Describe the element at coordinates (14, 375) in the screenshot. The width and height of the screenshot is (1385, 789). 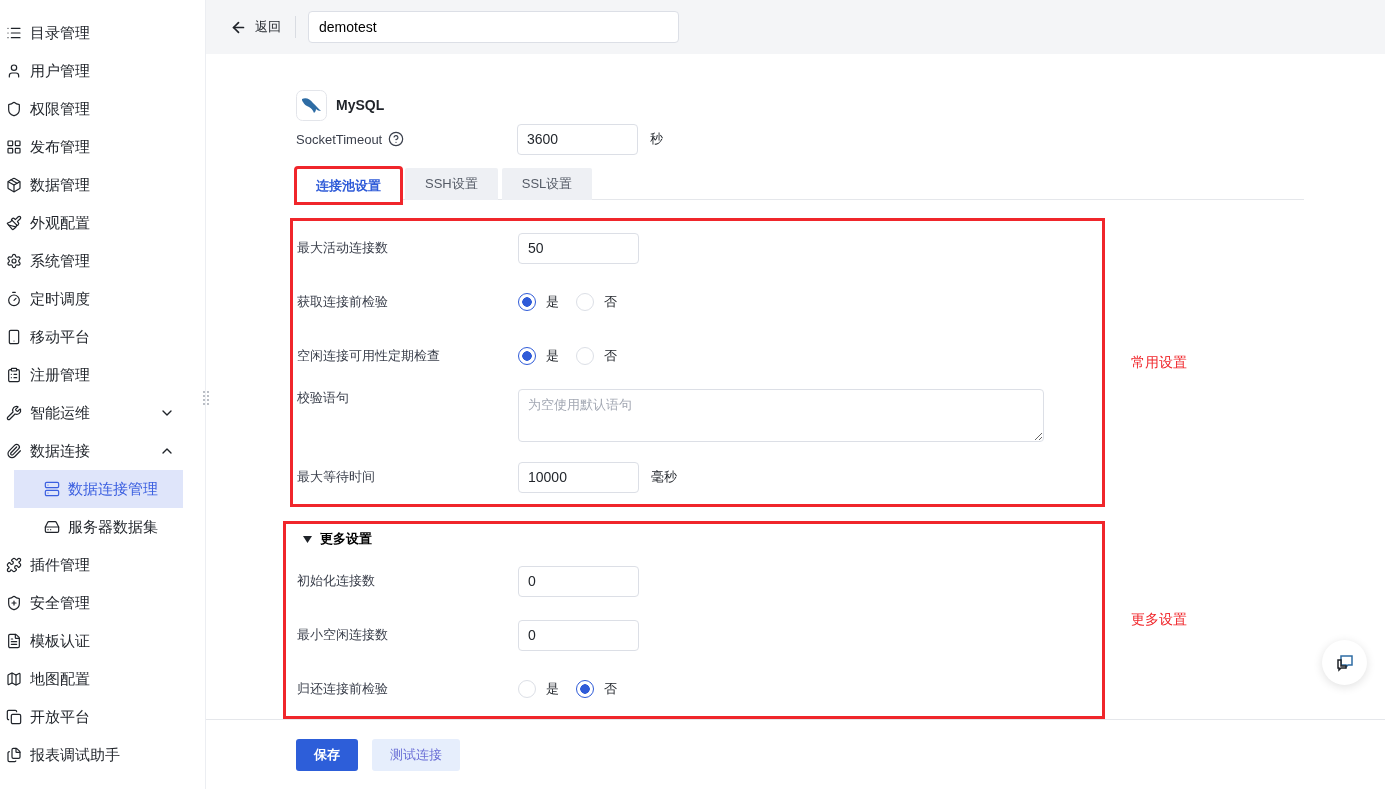
I see `register-icon` at that location.